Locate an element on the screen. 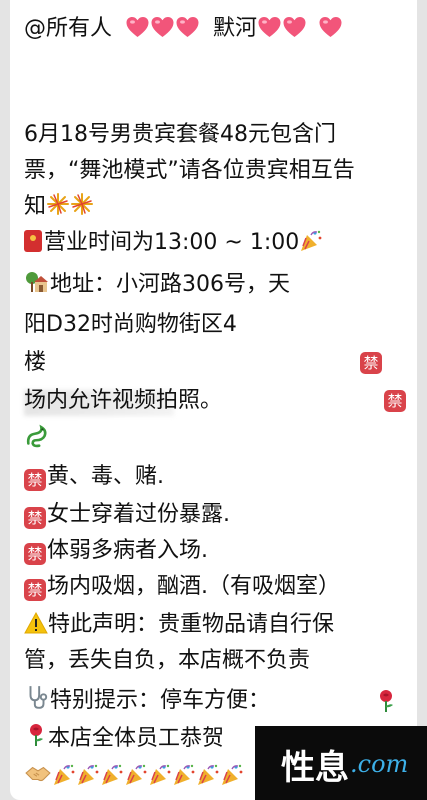  ban-line-2-text: 女士穿着过份暴露. is located at coordinates (138, 514).